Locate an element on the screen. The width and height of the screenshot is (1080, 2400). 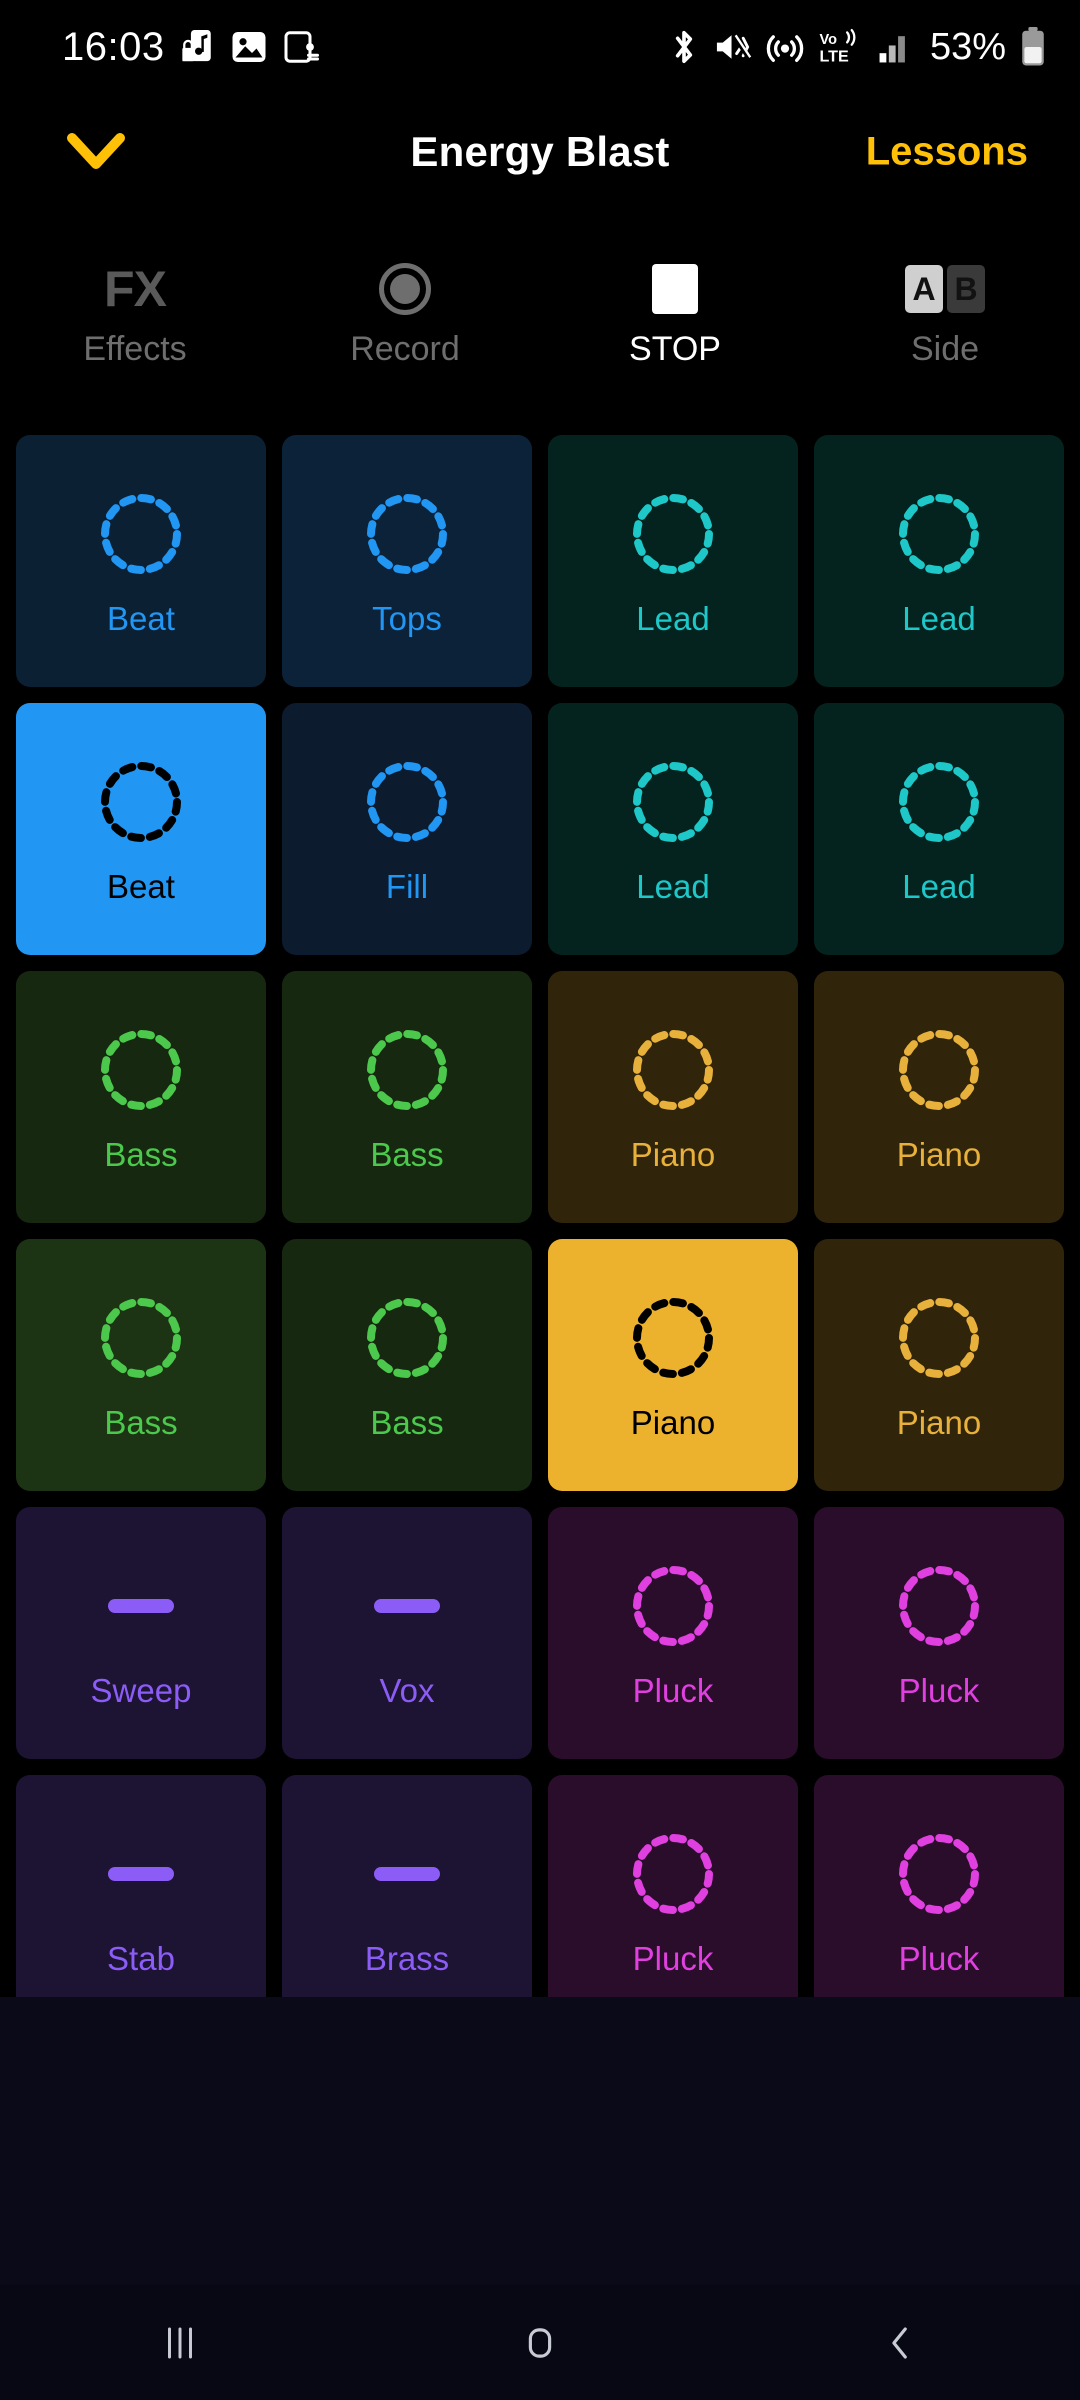
pad-beat-4: Beat is located at coordinates (141, 829).